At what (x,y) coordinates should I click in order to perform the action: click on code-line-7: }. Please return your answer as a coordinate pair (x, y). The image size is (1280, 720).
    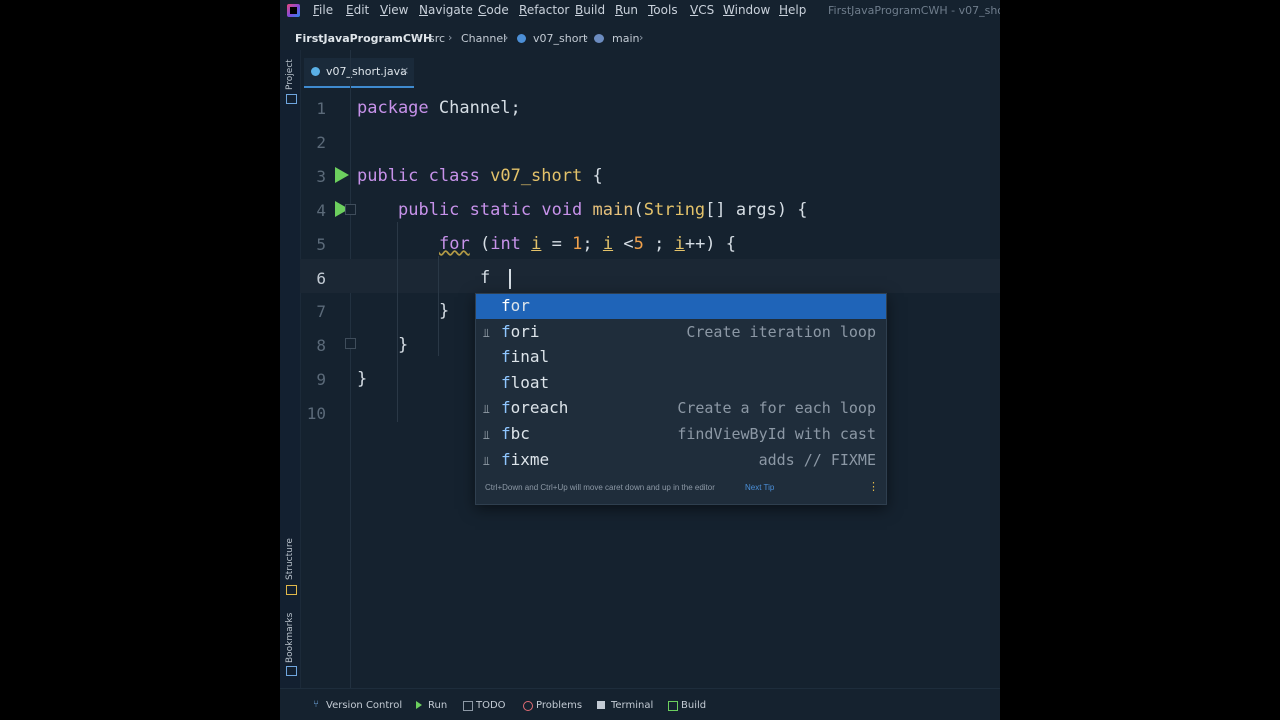
    Looking at the image, I should click on (444, 311).